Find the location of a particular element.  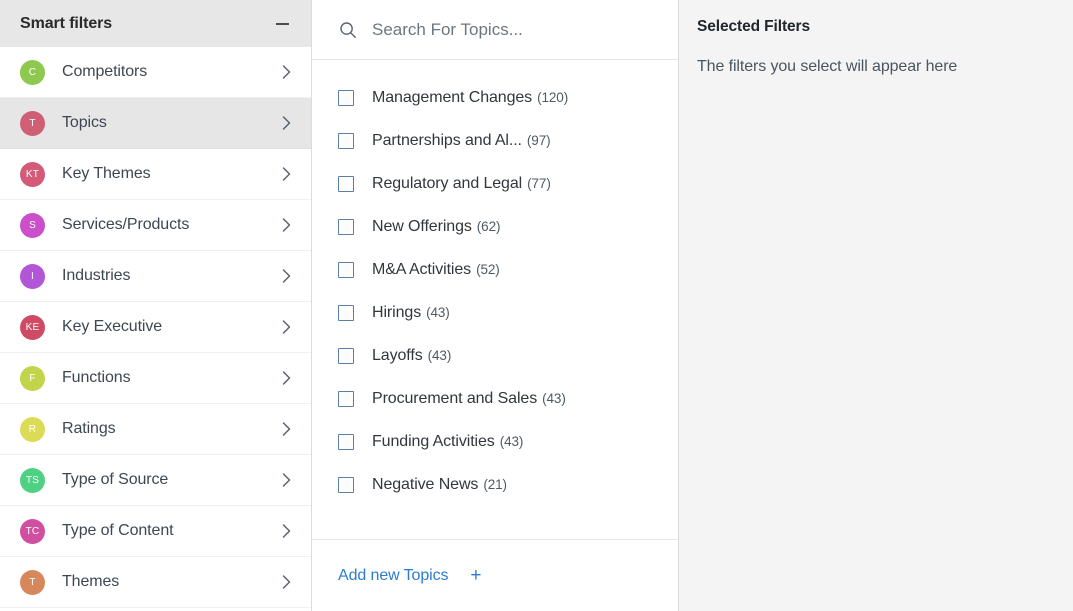

sidebar-item-label: Topics is located at coordinates (84, 122).